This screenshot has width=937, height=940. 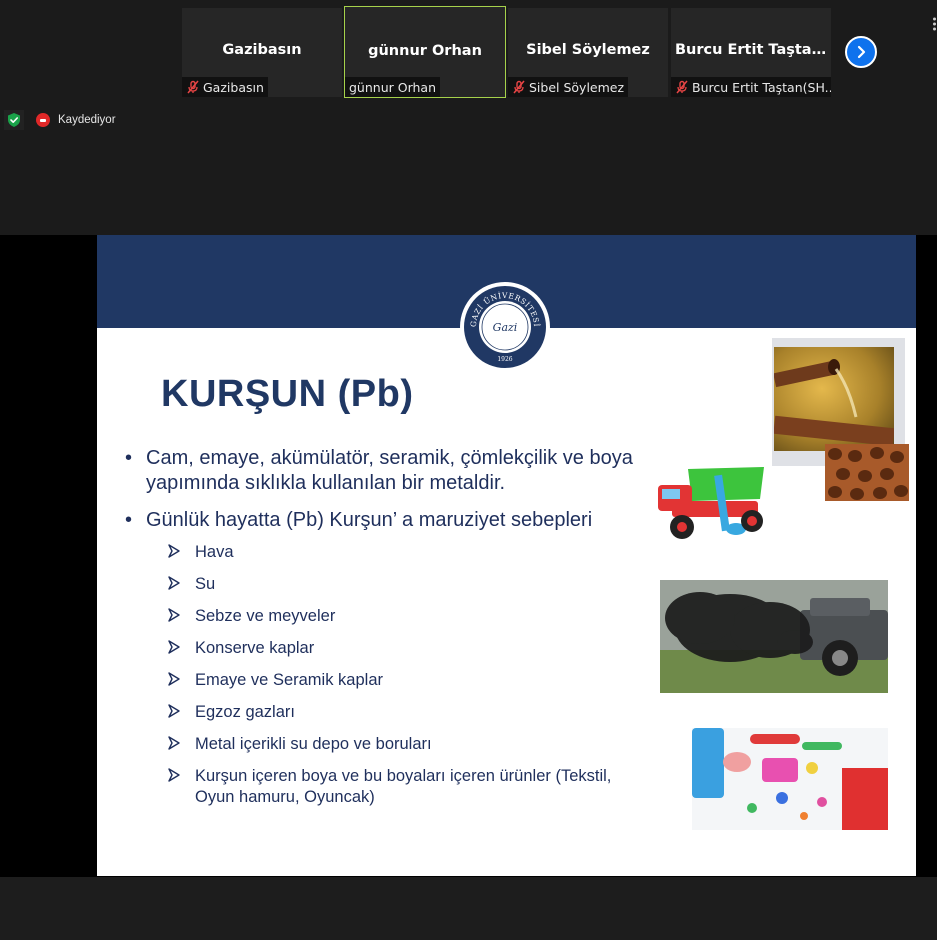 I want to click on next-page-button, so click(x=861, y=52).